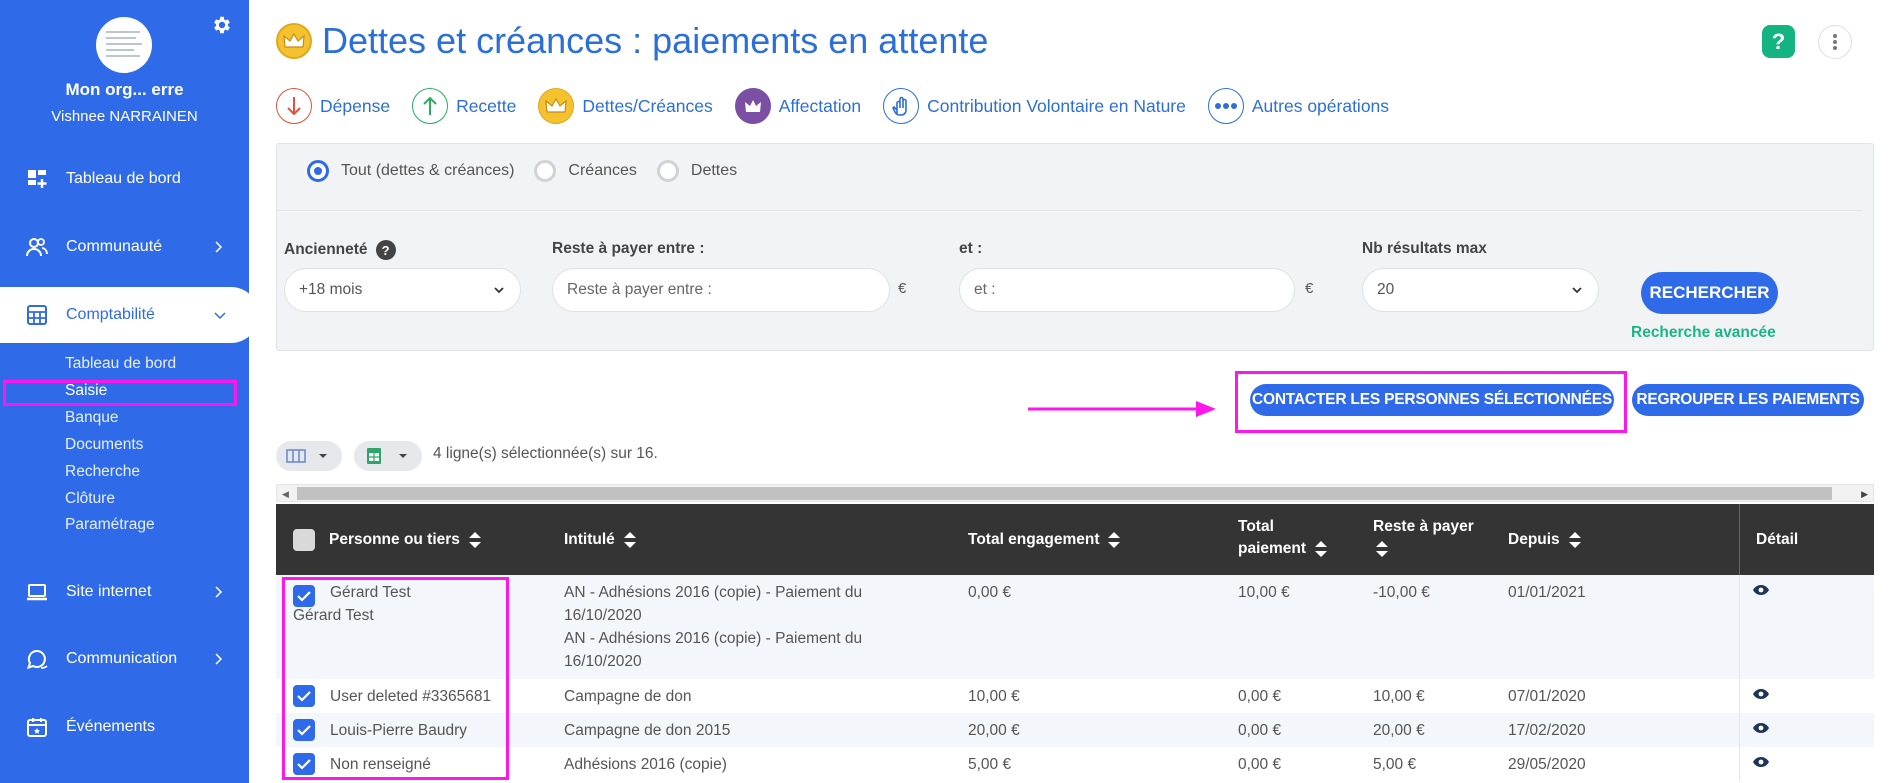  What do you see at coordinates (714, 170) in the screenshot?
I see `radio-label: Dettes` at bounding box center [714, 170].